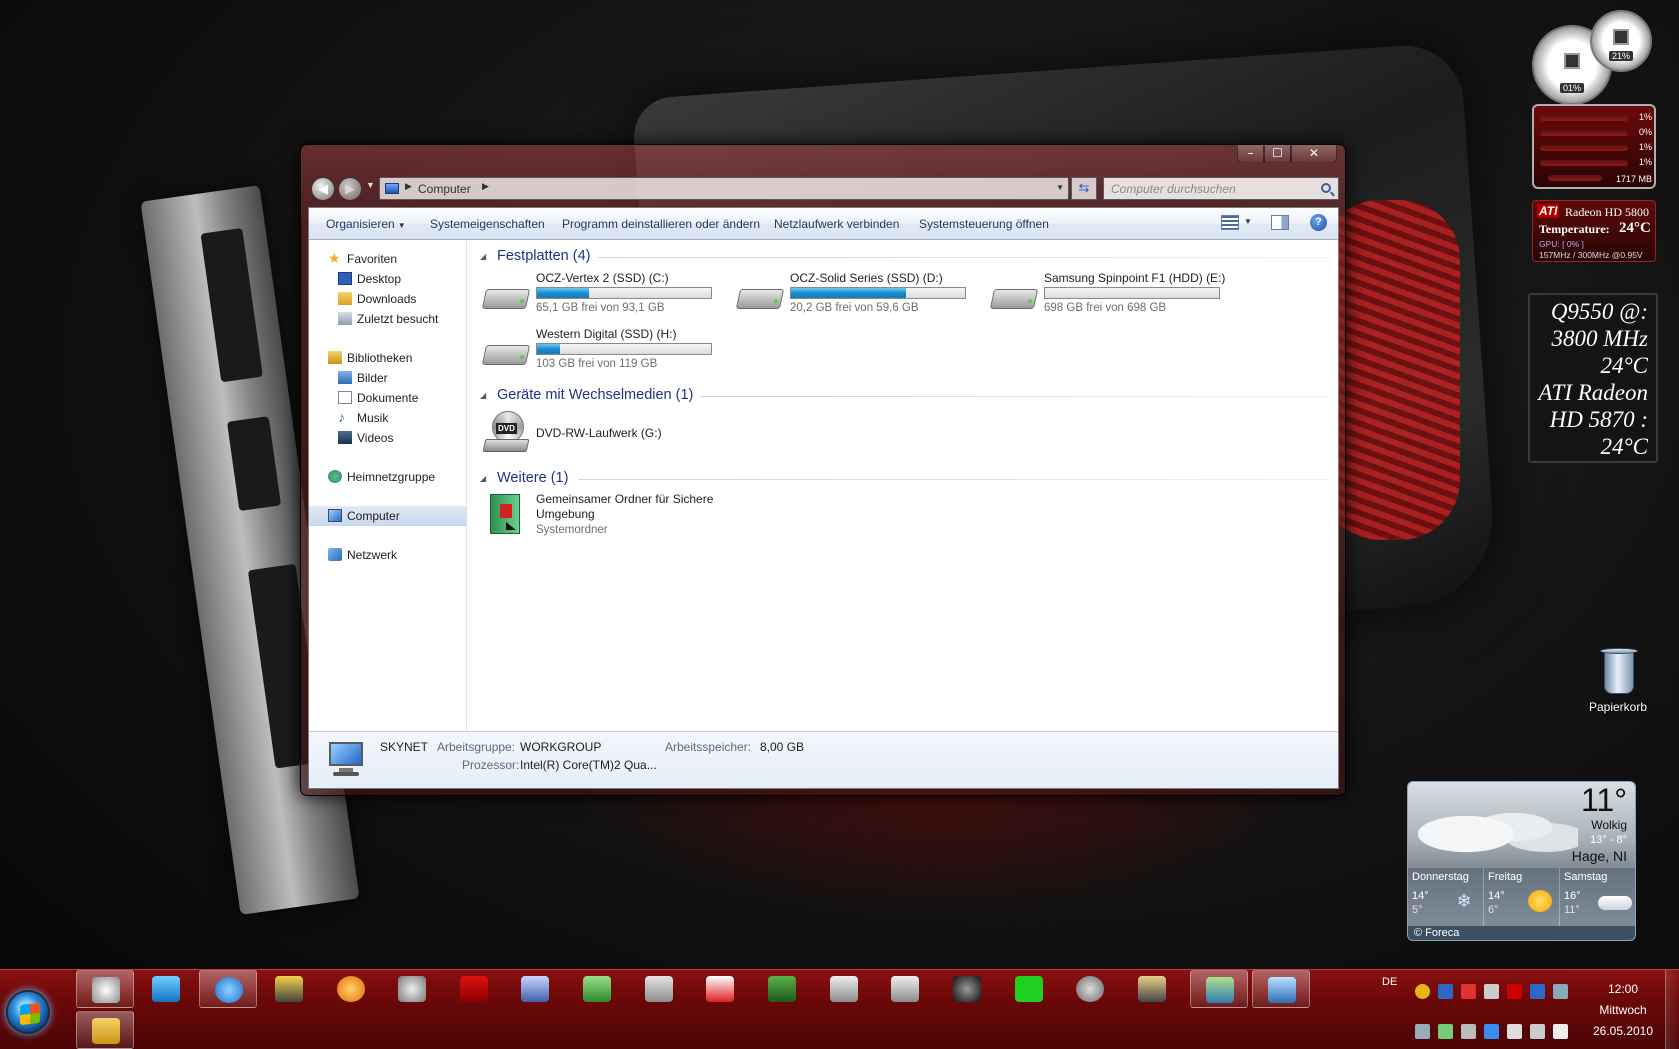 The image size is (1679, 1049). Describe the element at coordinates (1060, 187) in the screenshot. I see `address-dropdown-icon: ▼` at that location.